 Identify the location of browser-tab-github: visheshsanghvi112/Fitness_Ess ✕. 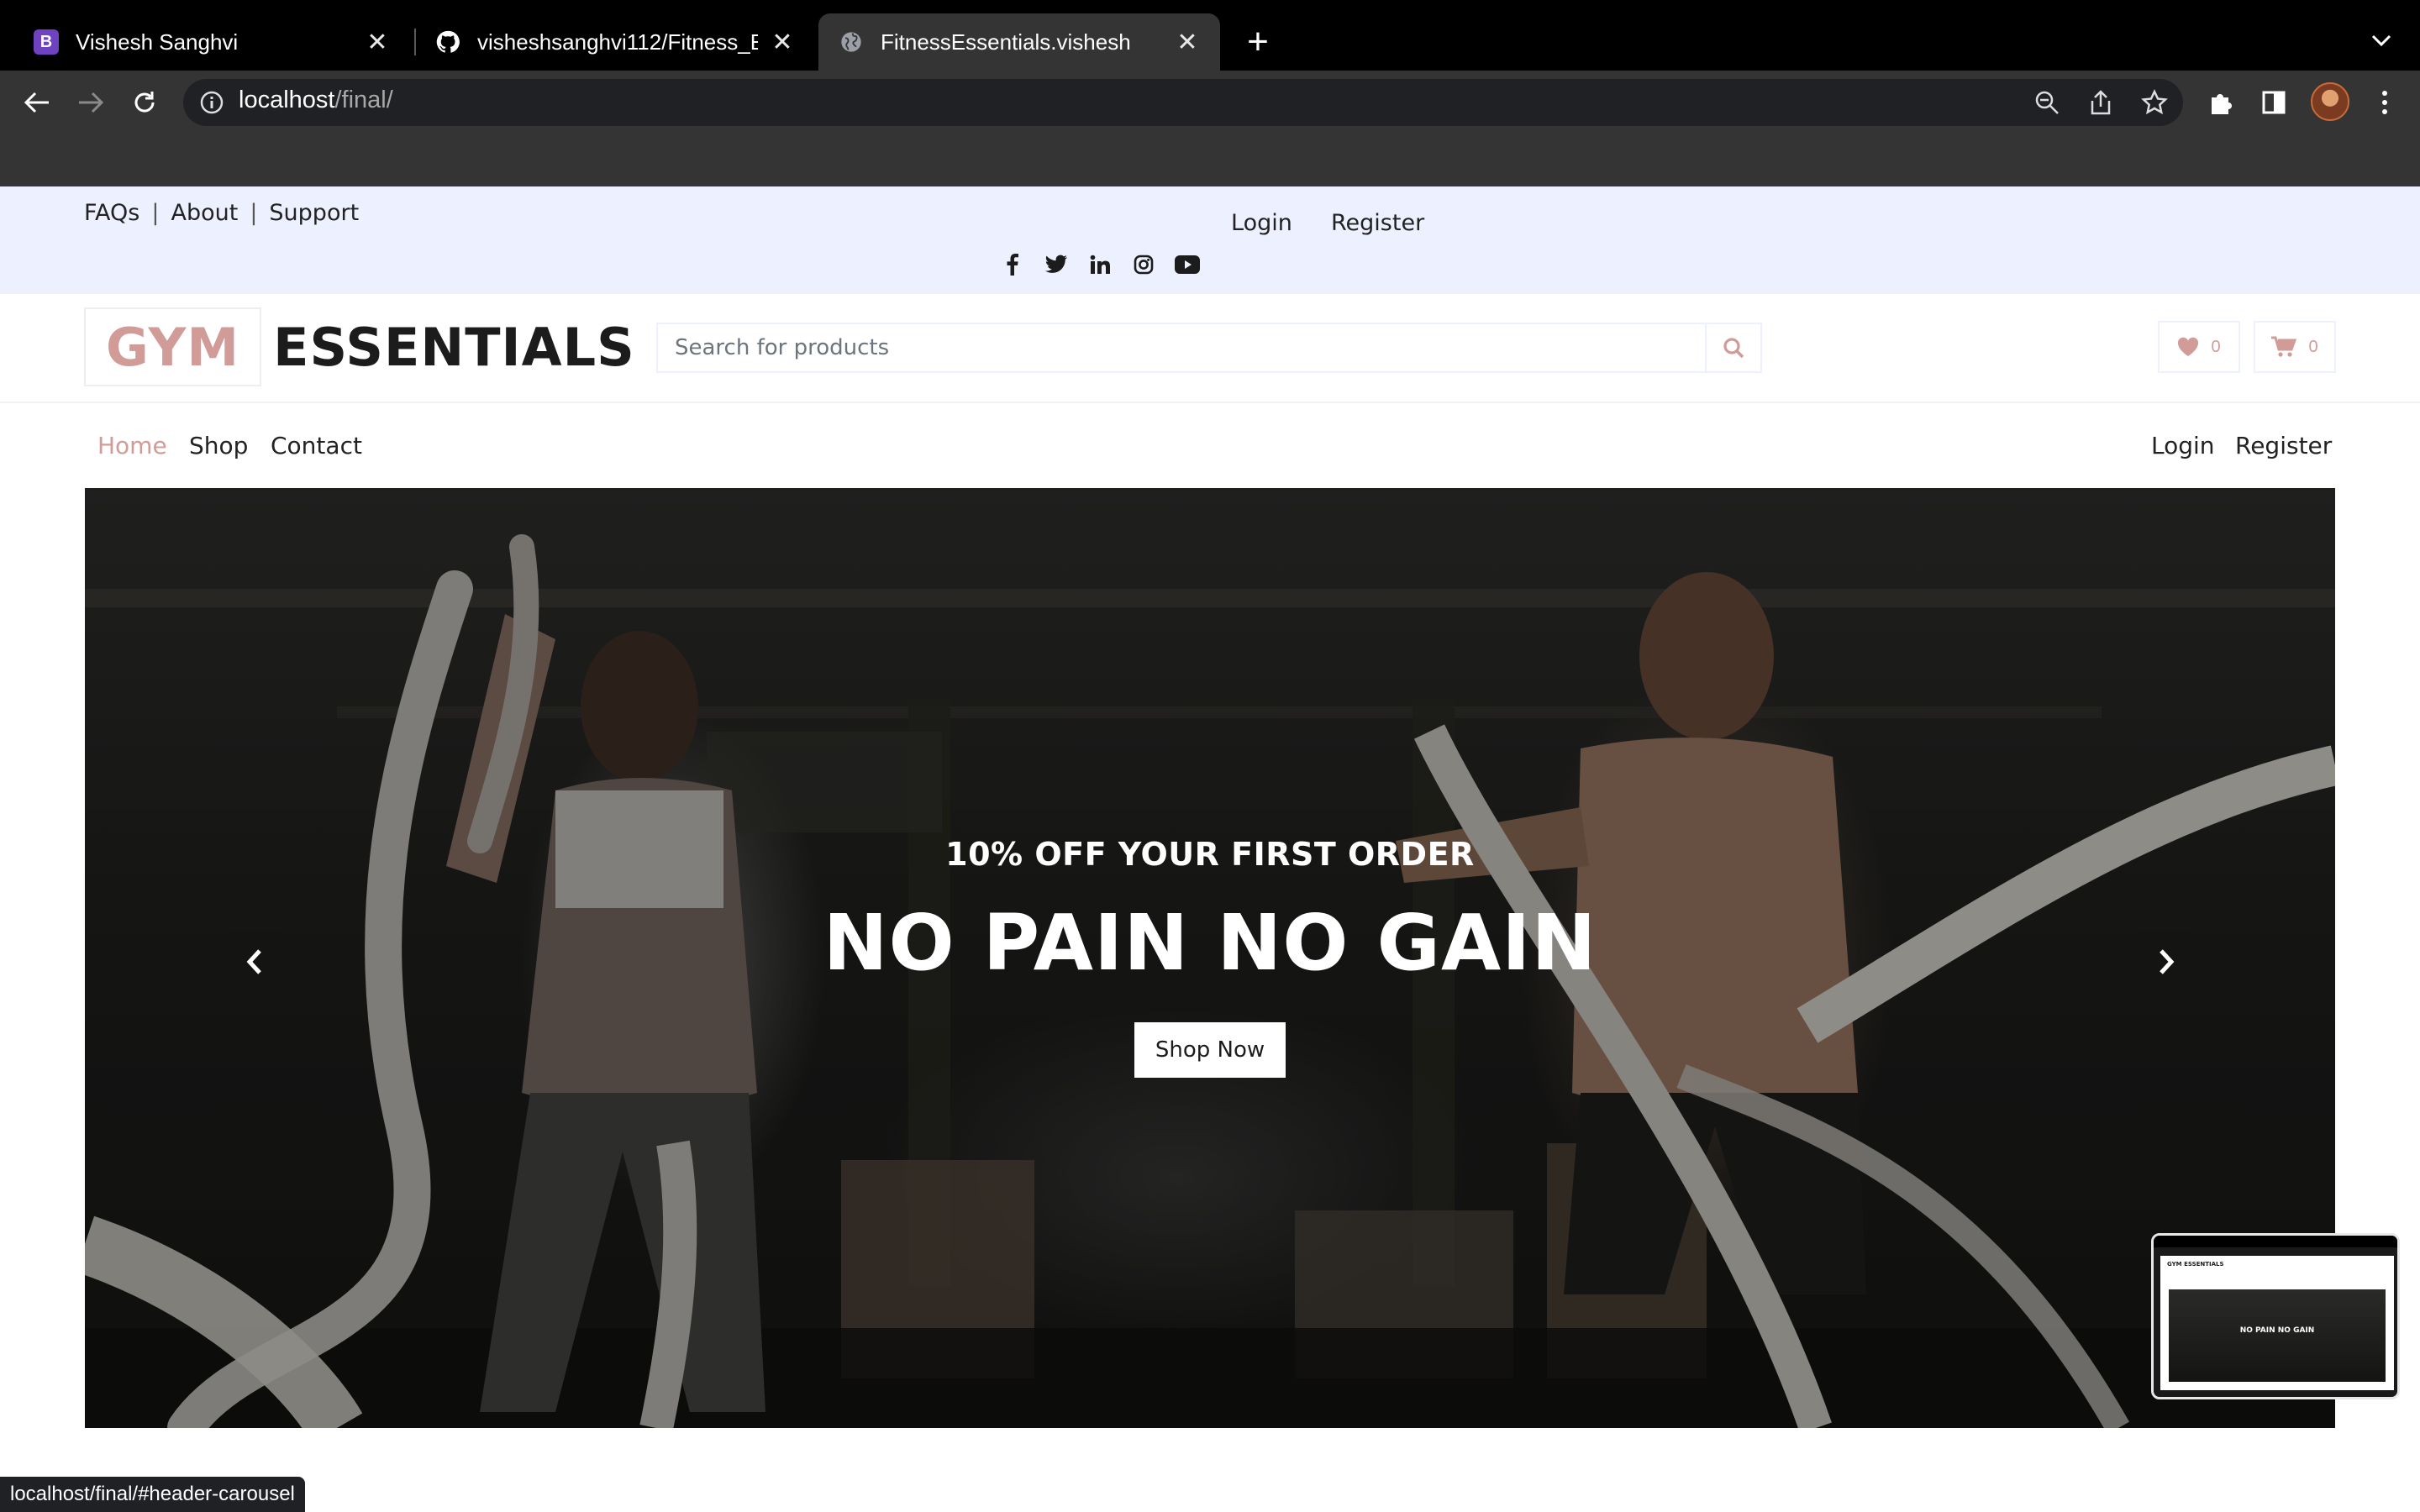
(615, 42).